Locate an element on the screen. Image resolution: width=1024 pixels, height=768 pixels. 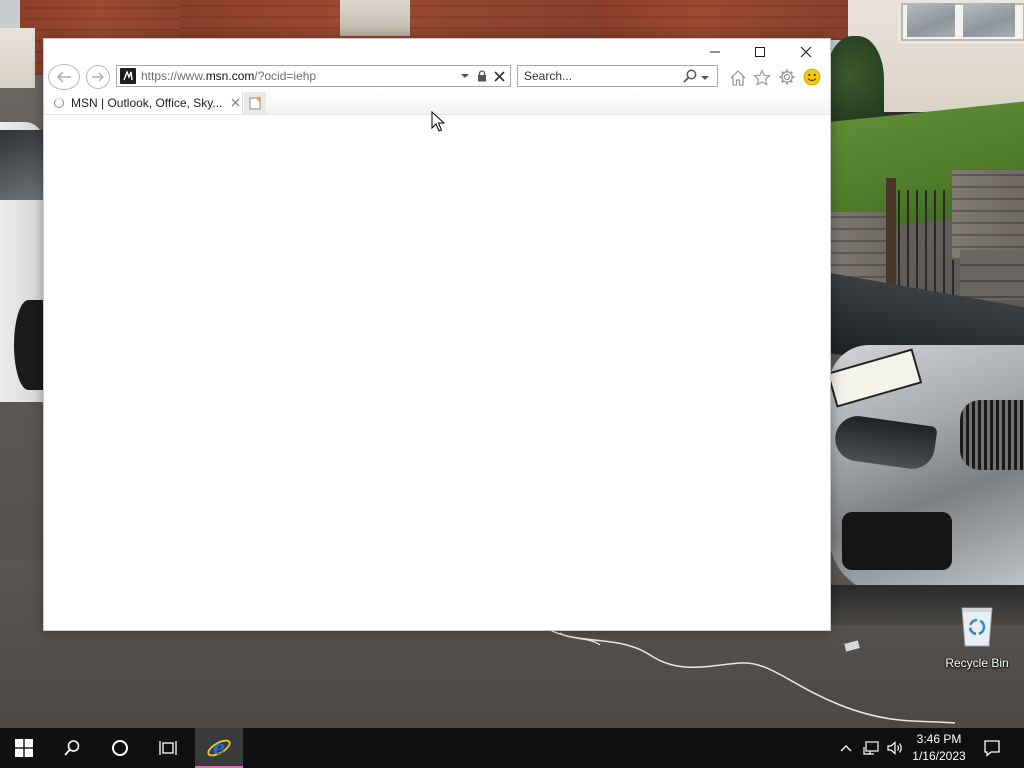
address-input: https://www.msn.com/?ocid=iehp is located at coordinates (291, 76).